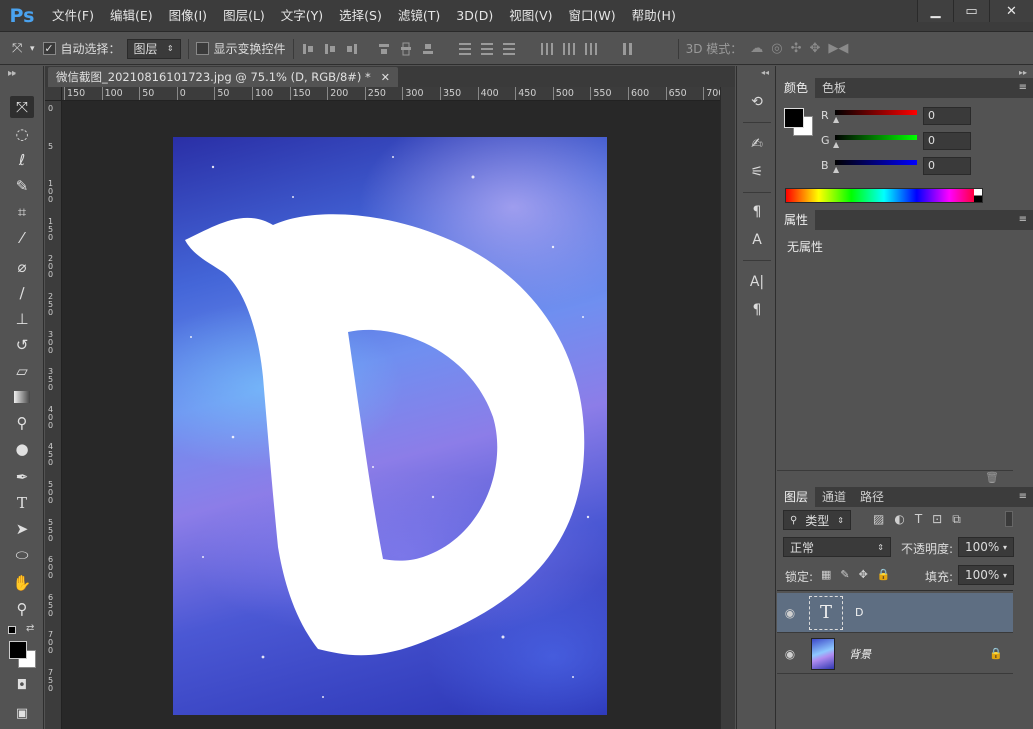 The width and height of the screenshot is (1033, 729). Describe the element at coordinates (12, 73) in the screenshot. I see `tabbar-collapse-icon: ▸▸` at that location.